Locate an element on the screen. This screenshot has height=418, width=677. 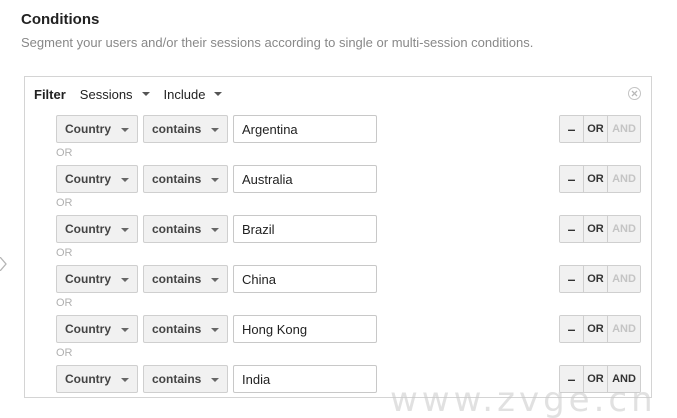
scope-dropdown: Sessions is located at coordinates (115, 94).